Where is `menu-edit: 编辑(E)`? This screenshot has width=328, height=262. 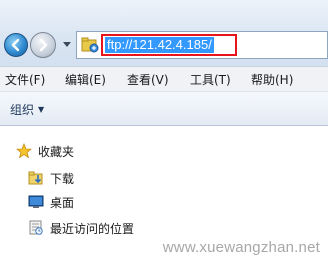
menu-edit: 编辑(E) is located at coordinates (85, 80).